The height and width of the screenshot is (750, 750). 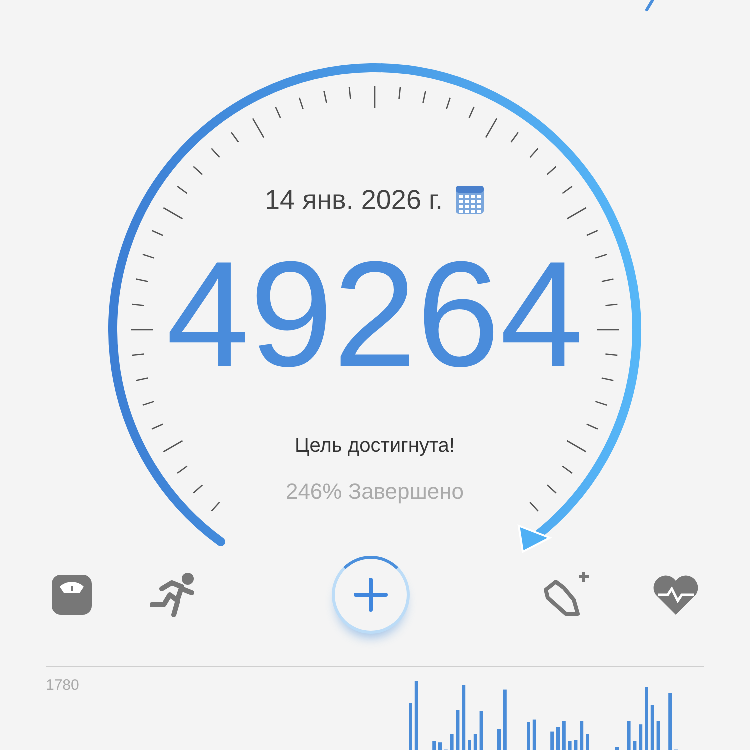 I want to click on step-count: 49264, so click(x=375, y=313).